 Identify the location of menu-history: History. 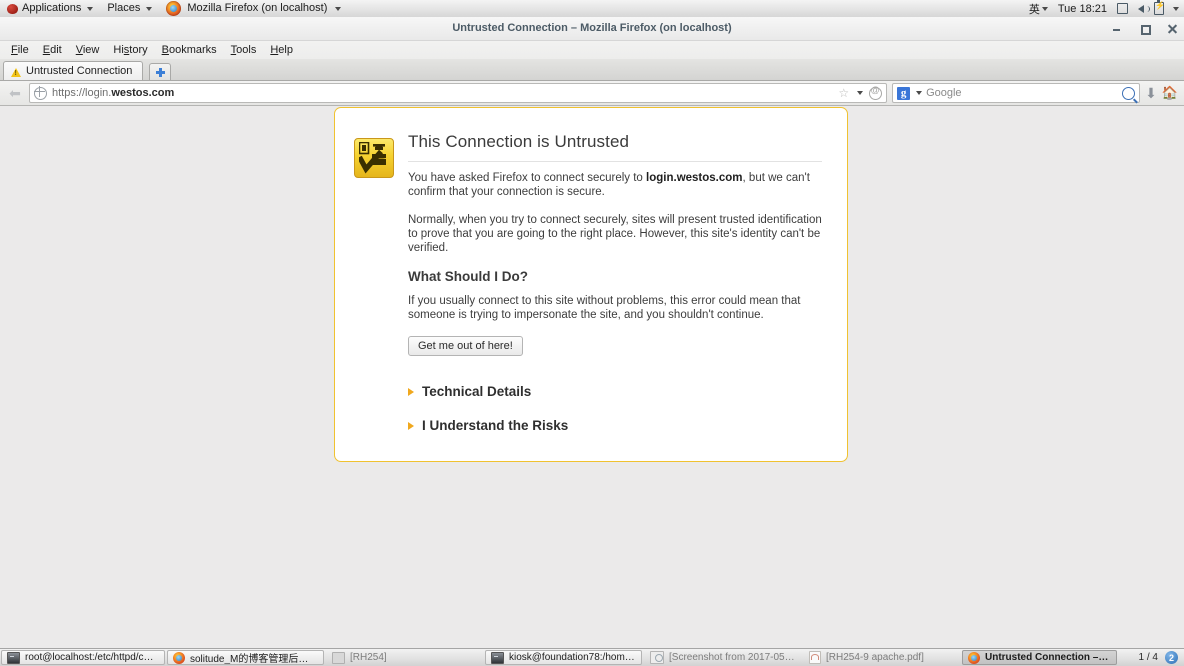
(130, 50).